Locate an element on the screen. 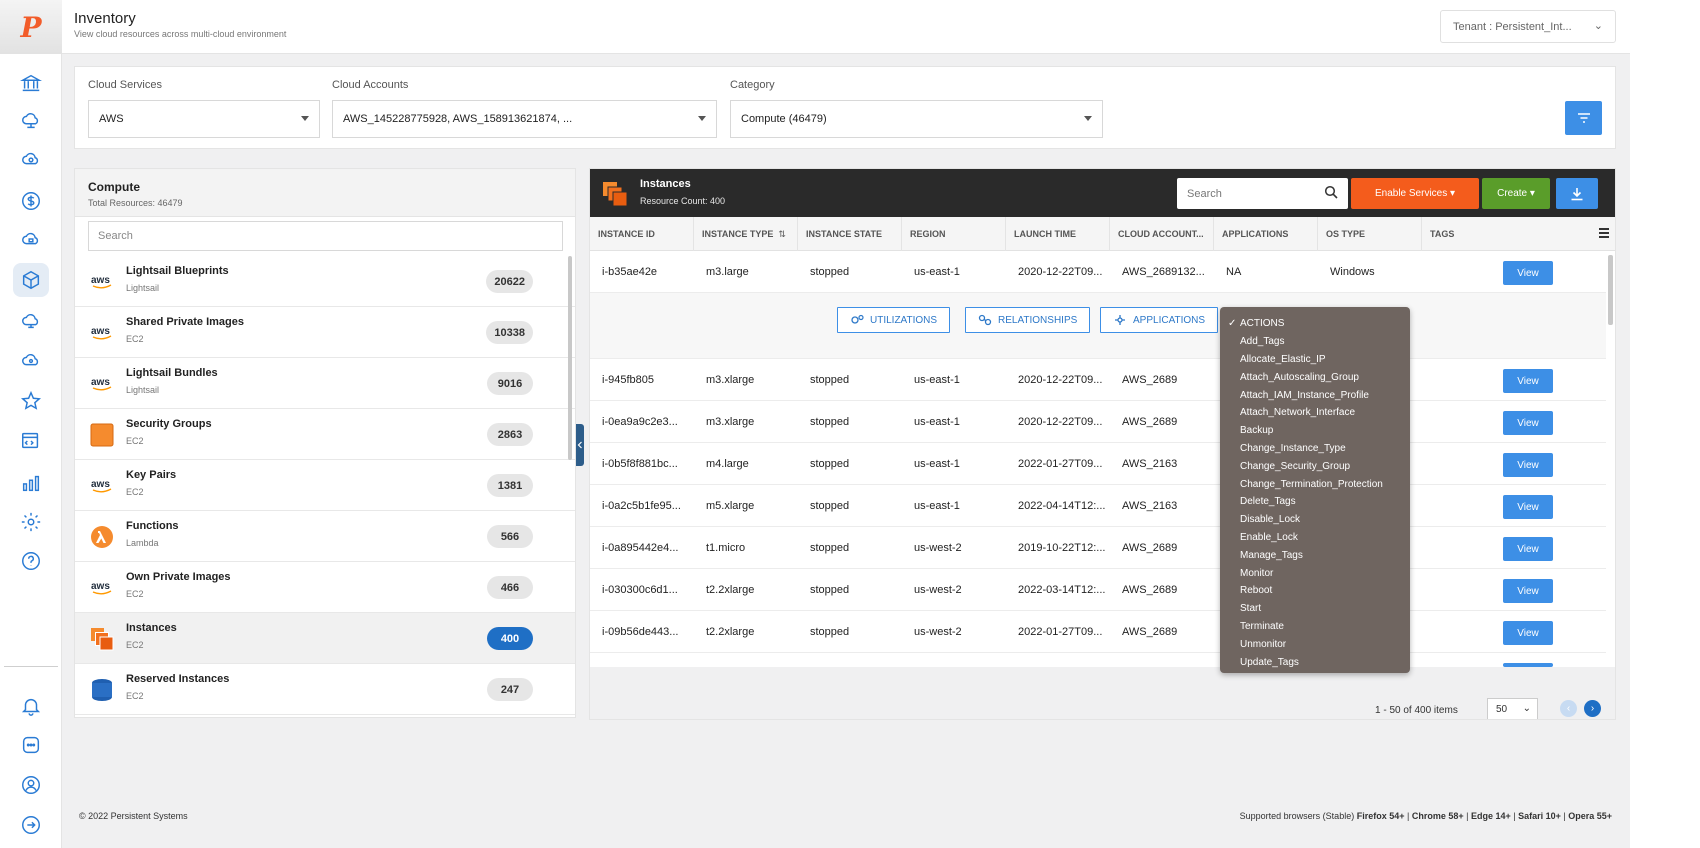 The image size is (1700, 848). resource-item: Security Groups EC2 2863 is located at coordinates (325, 434).